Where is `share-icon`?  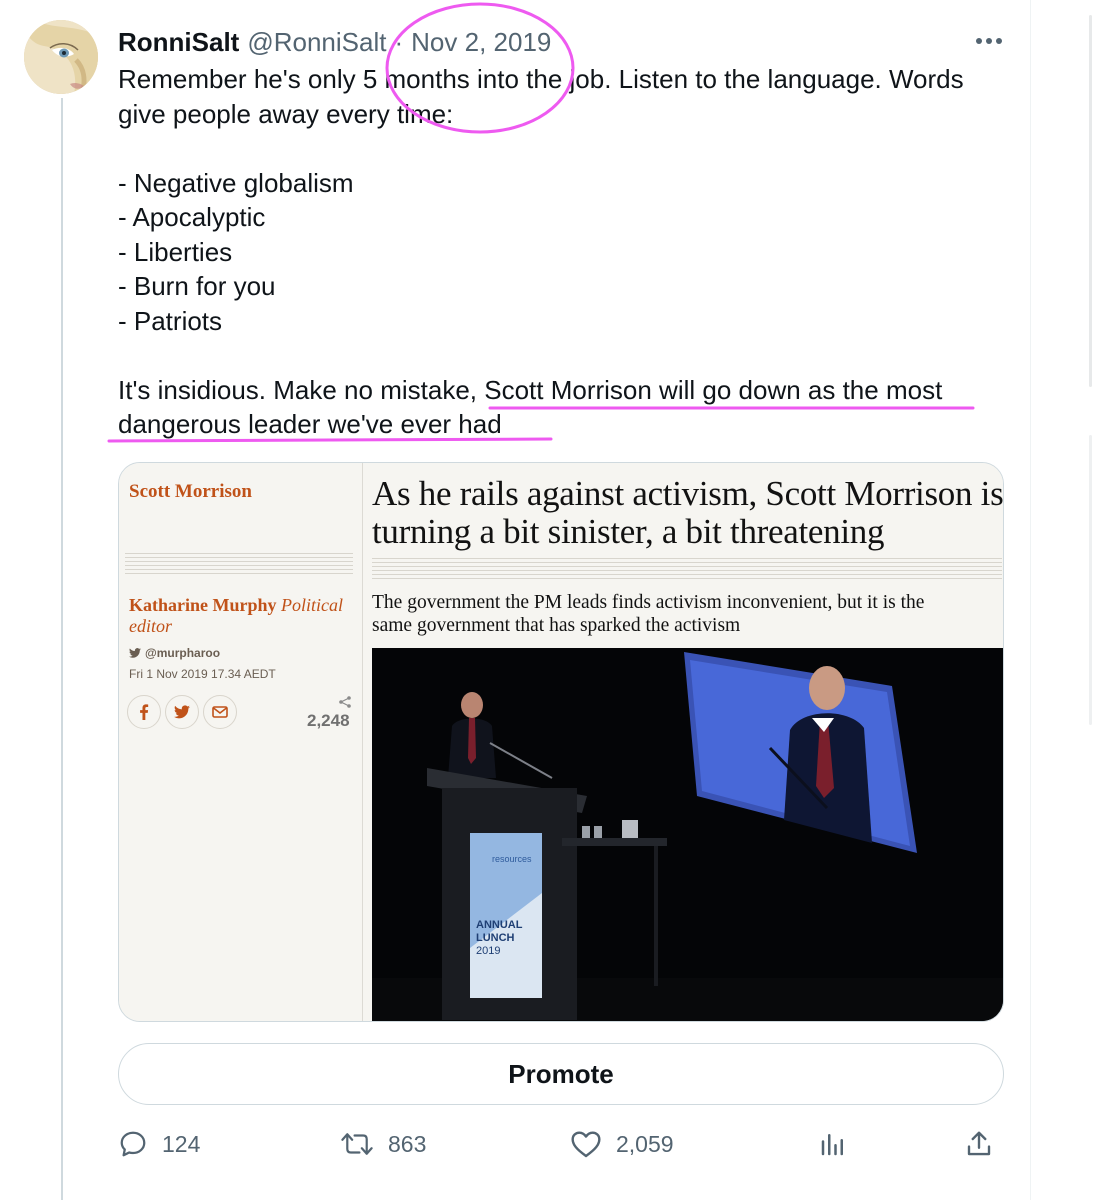
share-icon is located at coordinates (345, 702).